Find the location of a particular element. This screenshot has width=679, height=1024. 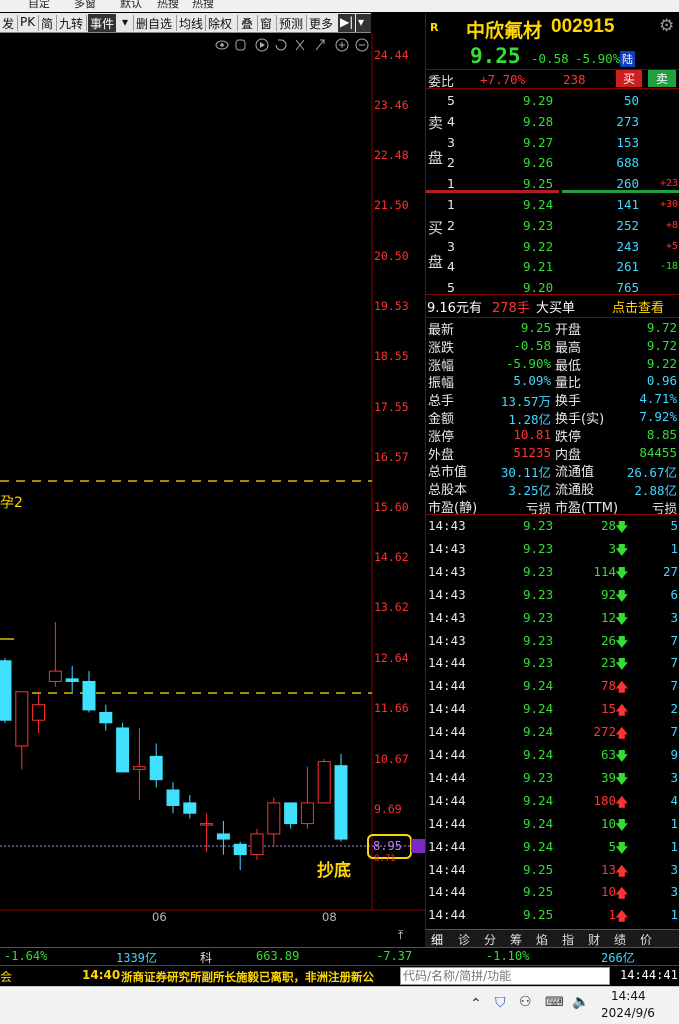

toolbar-item: 更多 is located at coordinates (321, 23).